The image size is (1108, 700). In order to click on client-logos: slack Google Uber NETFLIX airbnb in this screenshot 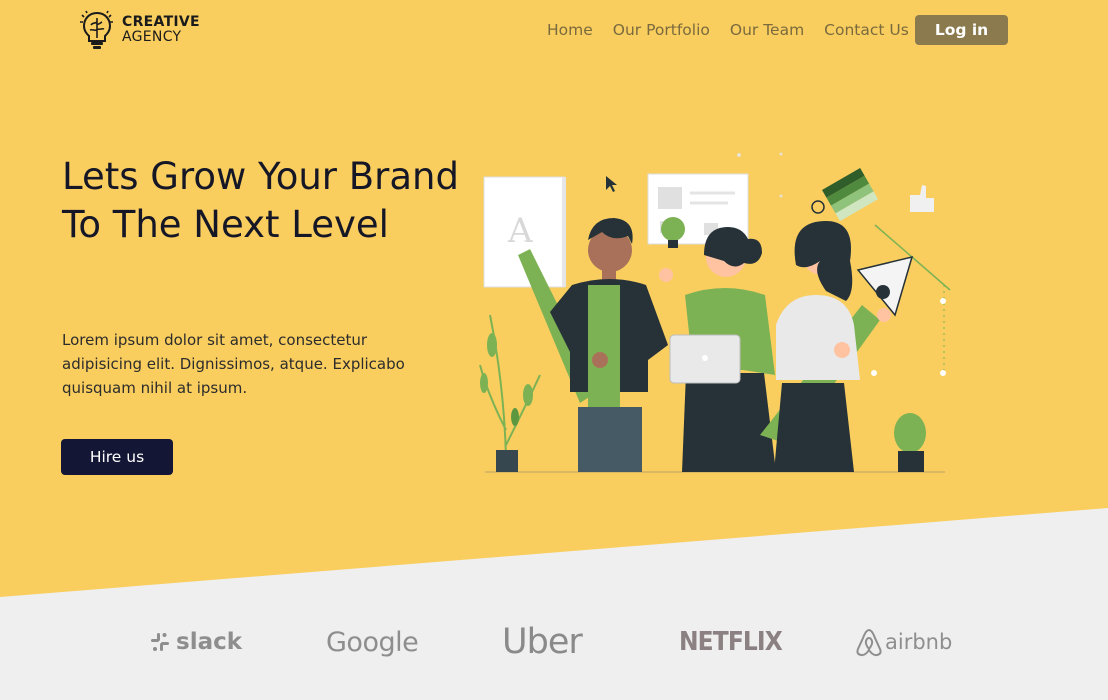, I will do `click(554, 643)`.